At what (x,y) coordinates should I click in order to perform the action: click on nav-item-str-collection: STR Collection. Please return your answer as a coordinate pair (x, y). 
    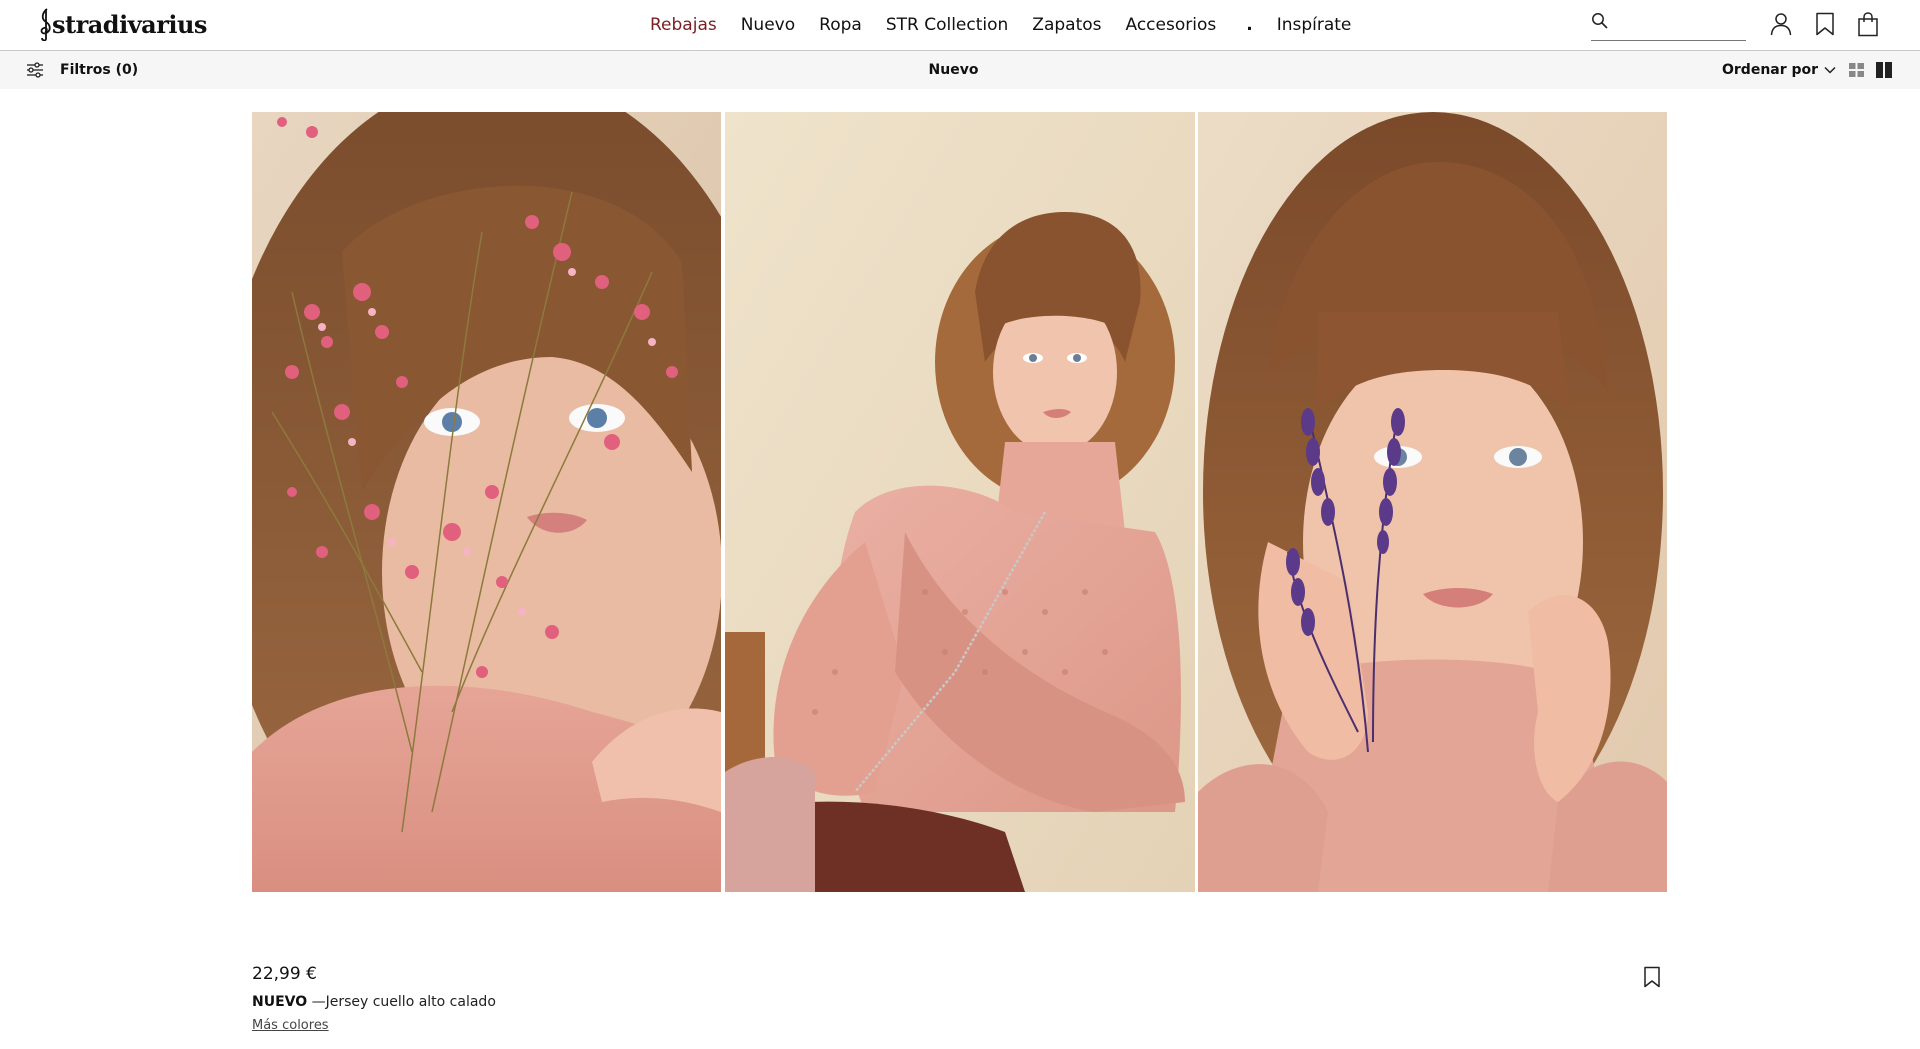
    Looking at the image, I should click on (947, 25).